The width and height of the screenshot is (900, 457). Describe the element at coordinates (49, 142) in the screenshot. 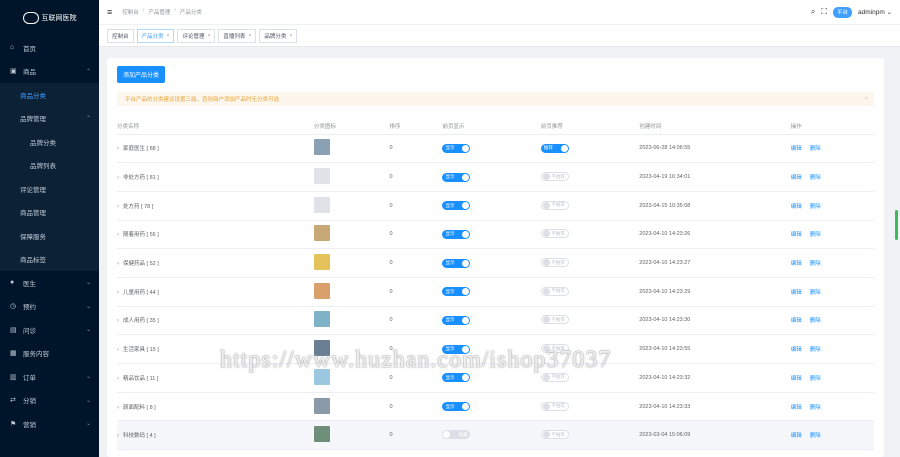

I see `sidebar-item-brand-category: 品牌分类` at that location.